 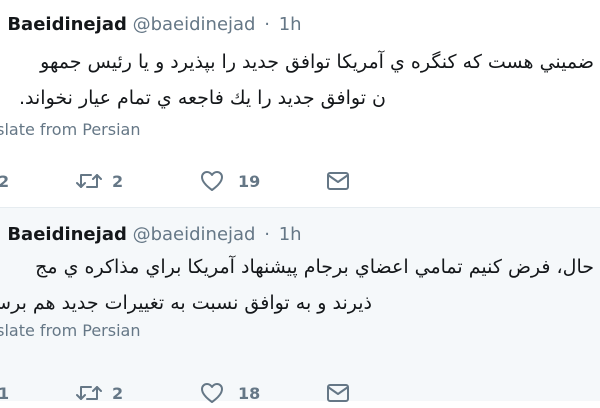 I want to click on reply-button: 2, so click(x=4, y=181).